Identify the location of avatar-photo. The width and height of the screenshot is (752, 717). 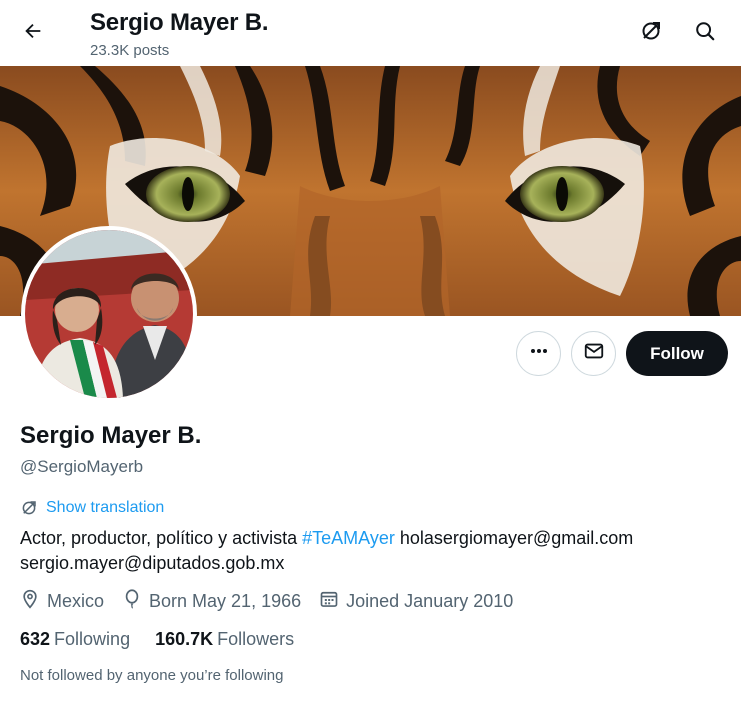
(109, 314).